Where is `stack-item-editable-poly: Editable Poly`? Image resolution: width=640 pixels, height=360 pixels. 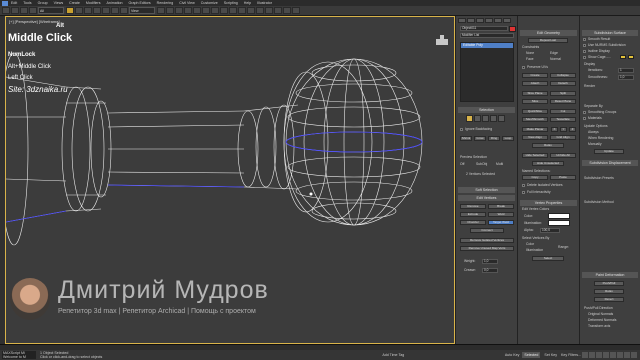
stack-item-editable-poly: Editable Poly is located at coordinates (487, 45).